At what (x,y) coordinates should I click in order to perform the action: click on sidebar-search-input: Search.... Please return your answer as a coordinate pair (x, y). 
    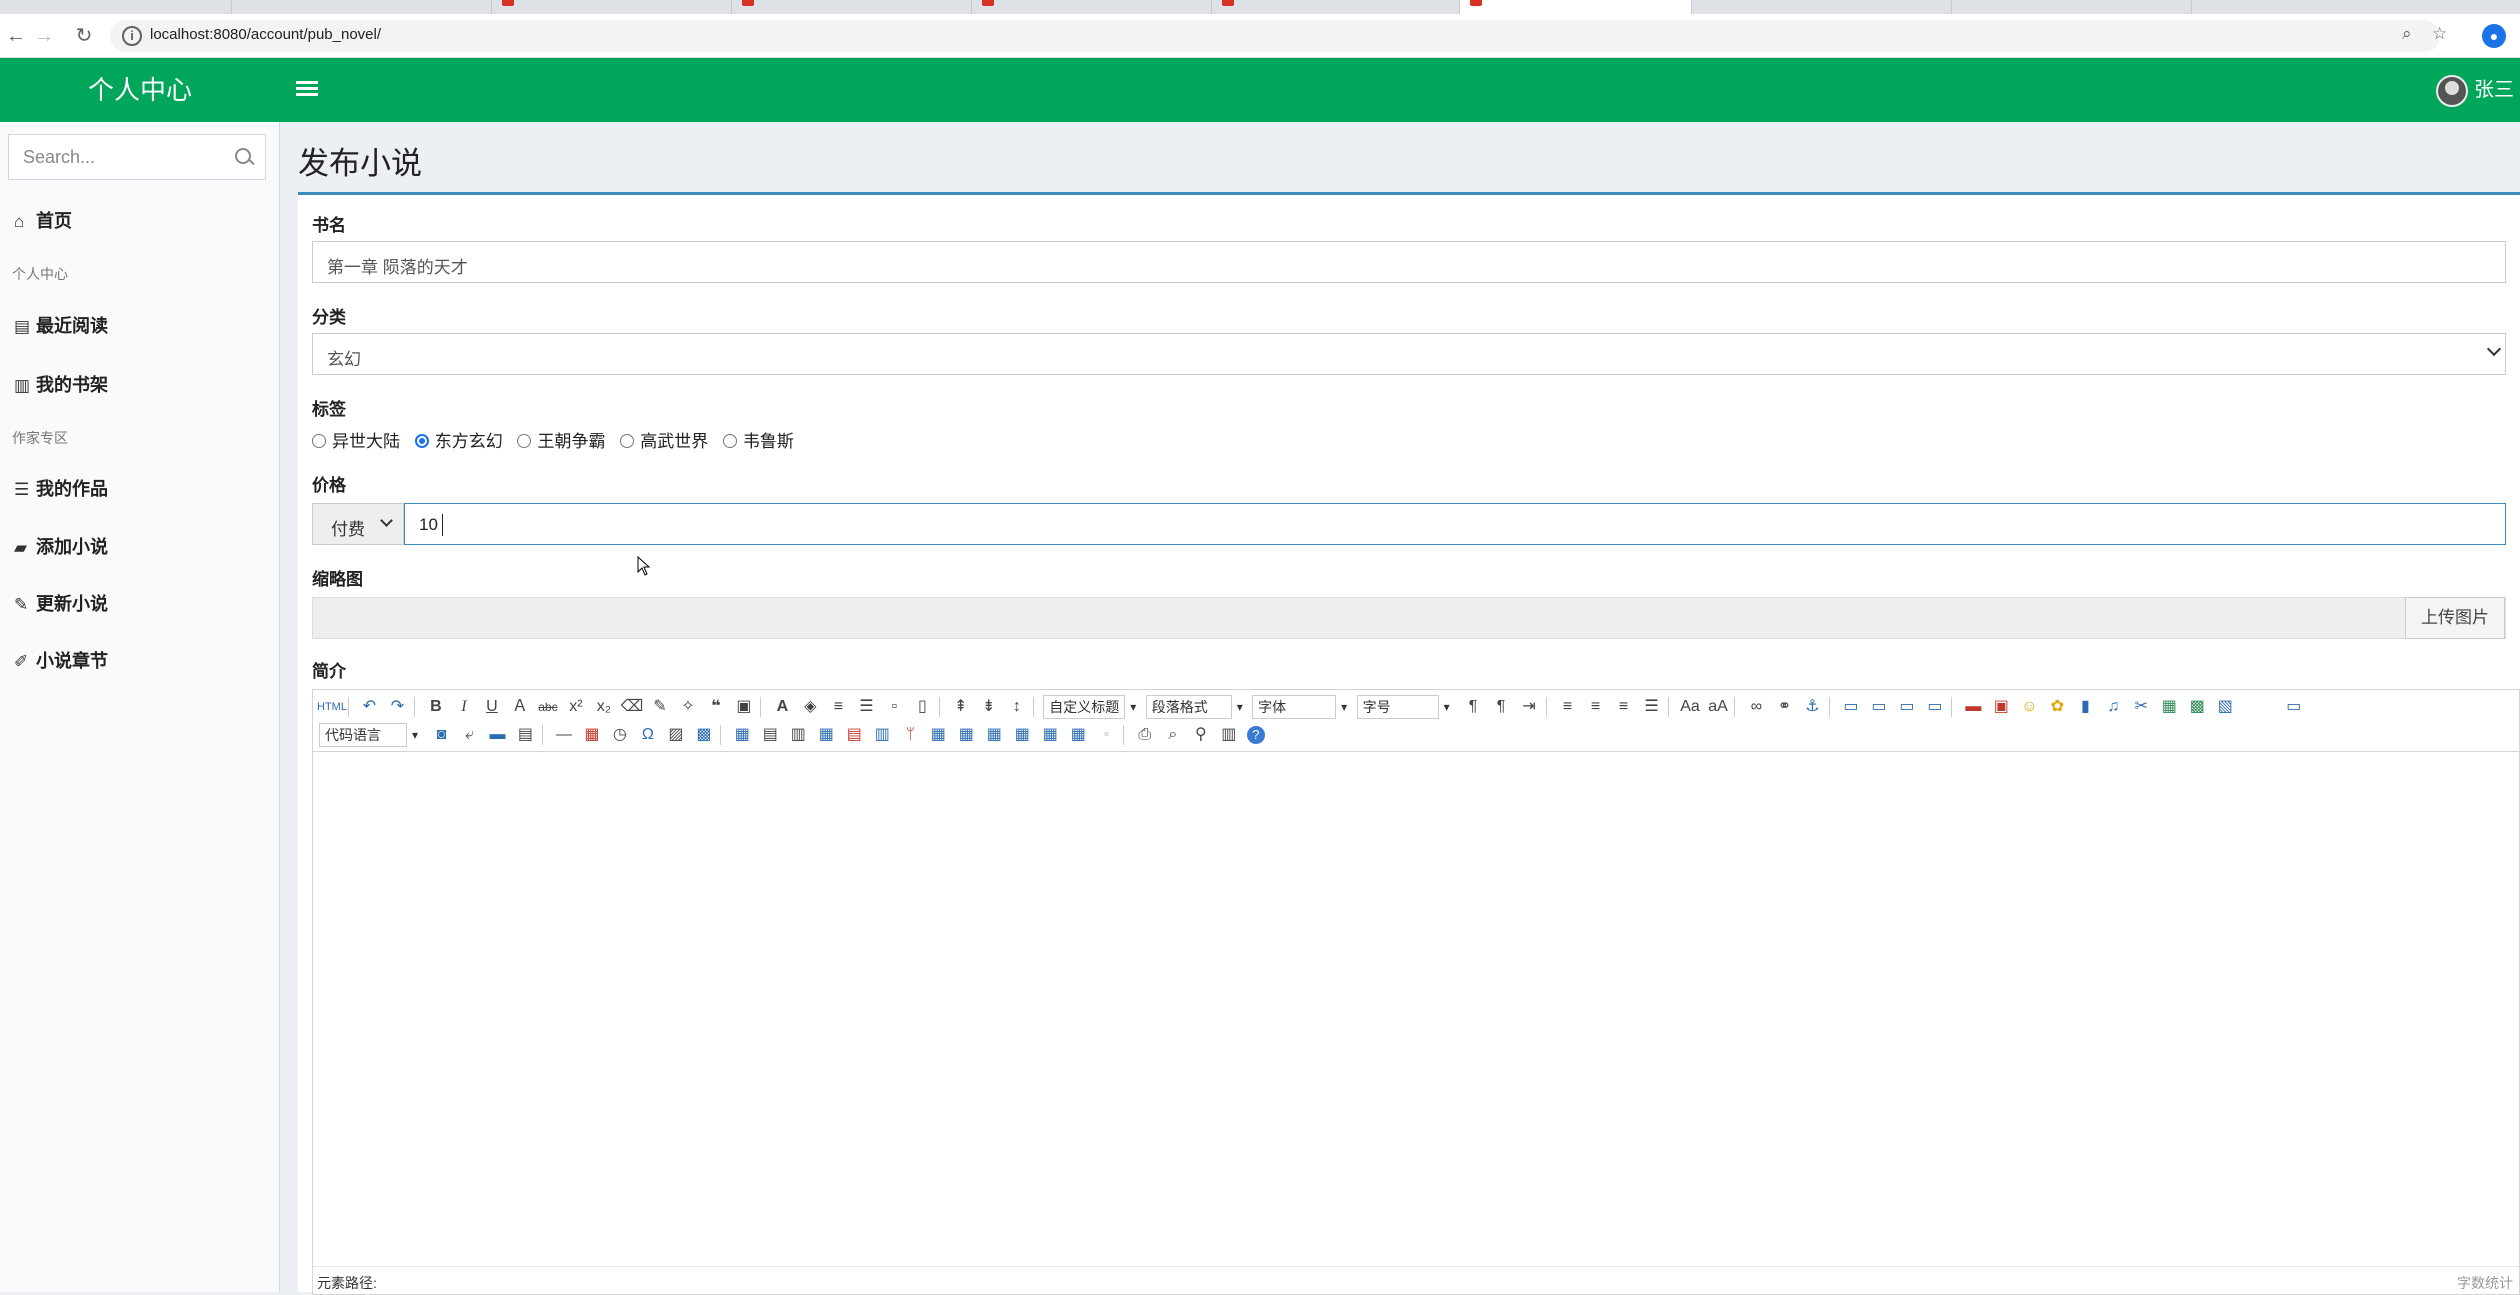
    Looking at the image, I should click on (137, 157).